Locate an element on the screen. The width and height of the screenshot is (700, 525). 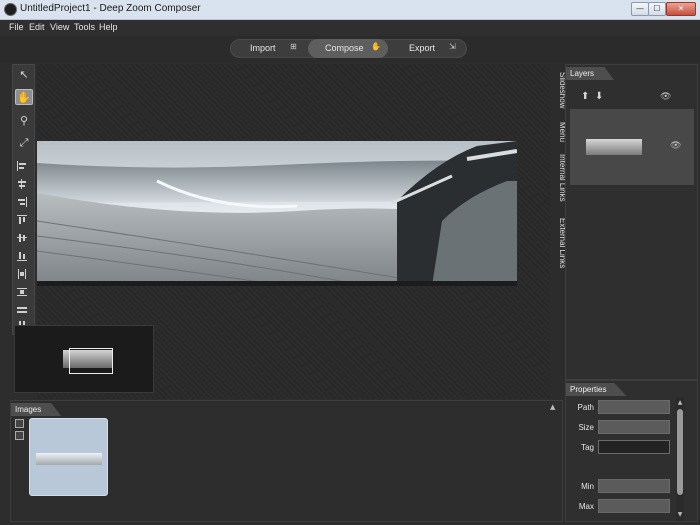
scroll-up-icon: ▲ is located at coordinates (680, 402).